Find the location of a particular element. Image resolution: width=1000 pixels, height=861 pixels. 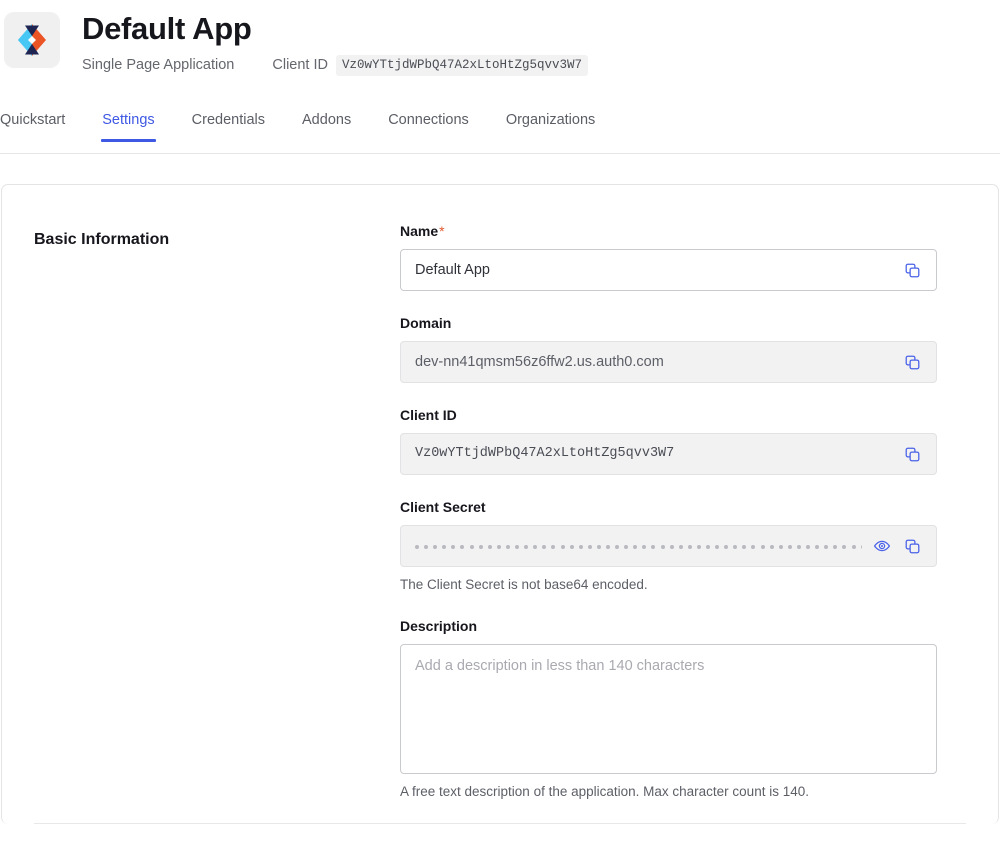

field-description-label: Description is located at coordinates (439, 626).